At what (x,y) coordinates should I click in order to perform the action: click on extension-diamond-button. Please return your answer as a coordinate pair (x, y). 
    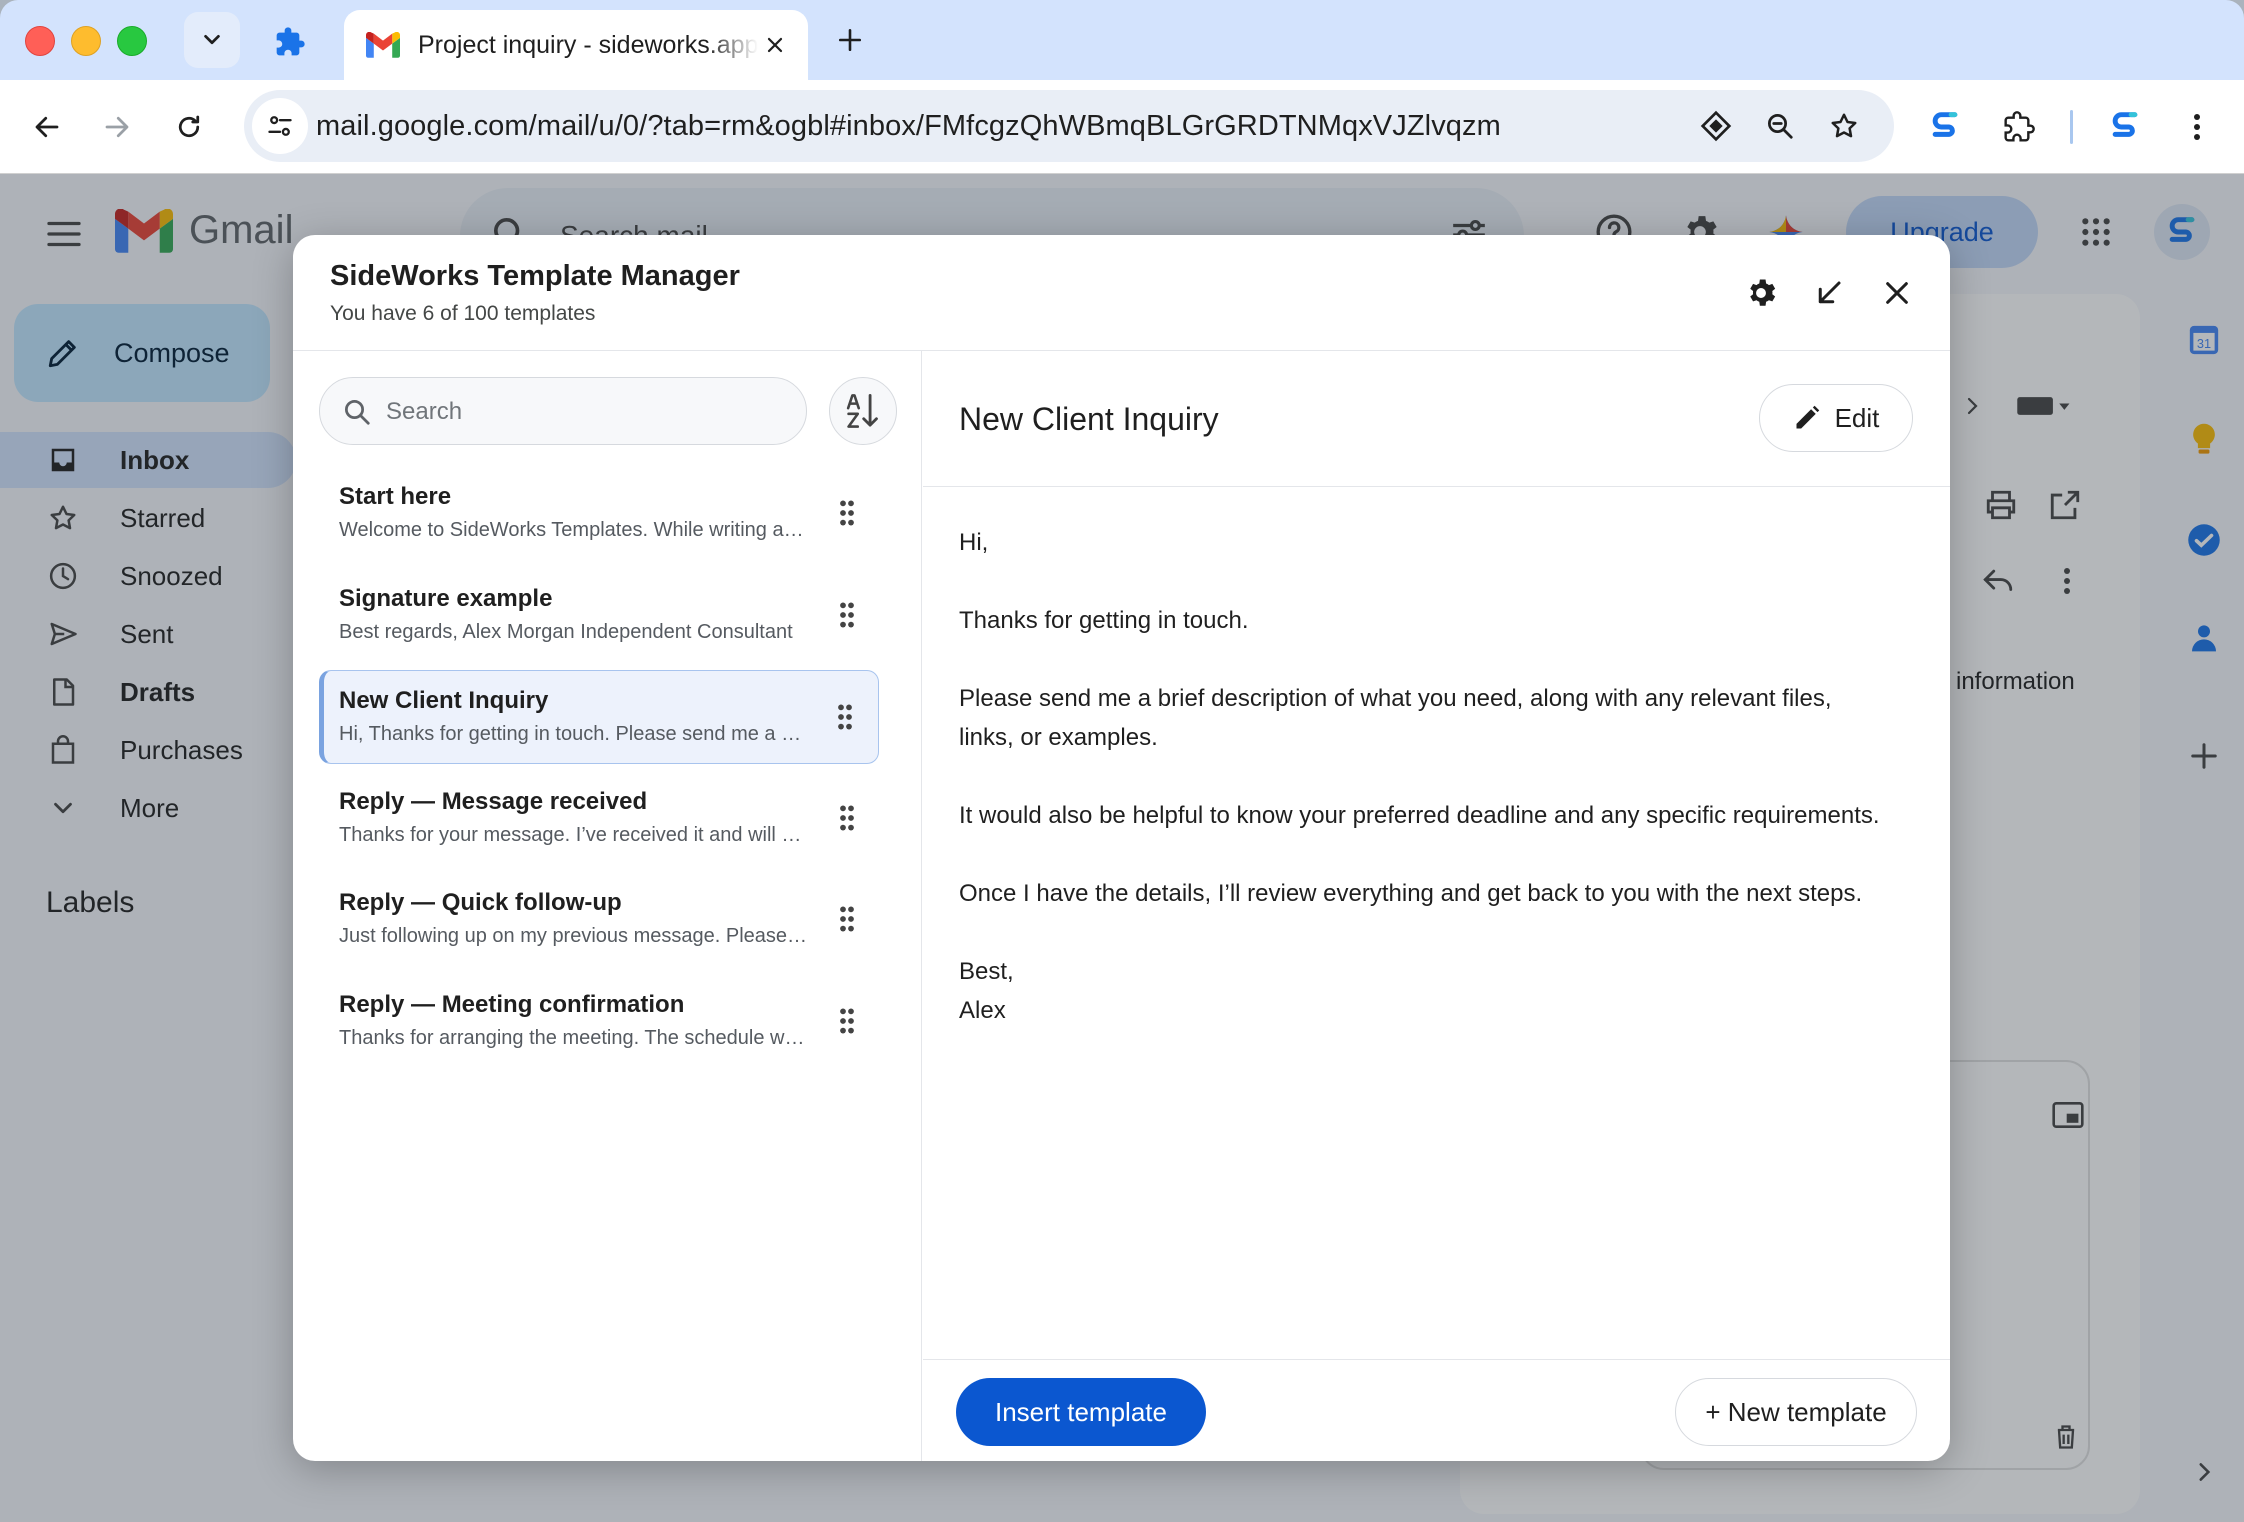
    Looking at the image, I should click on (1716, 126).